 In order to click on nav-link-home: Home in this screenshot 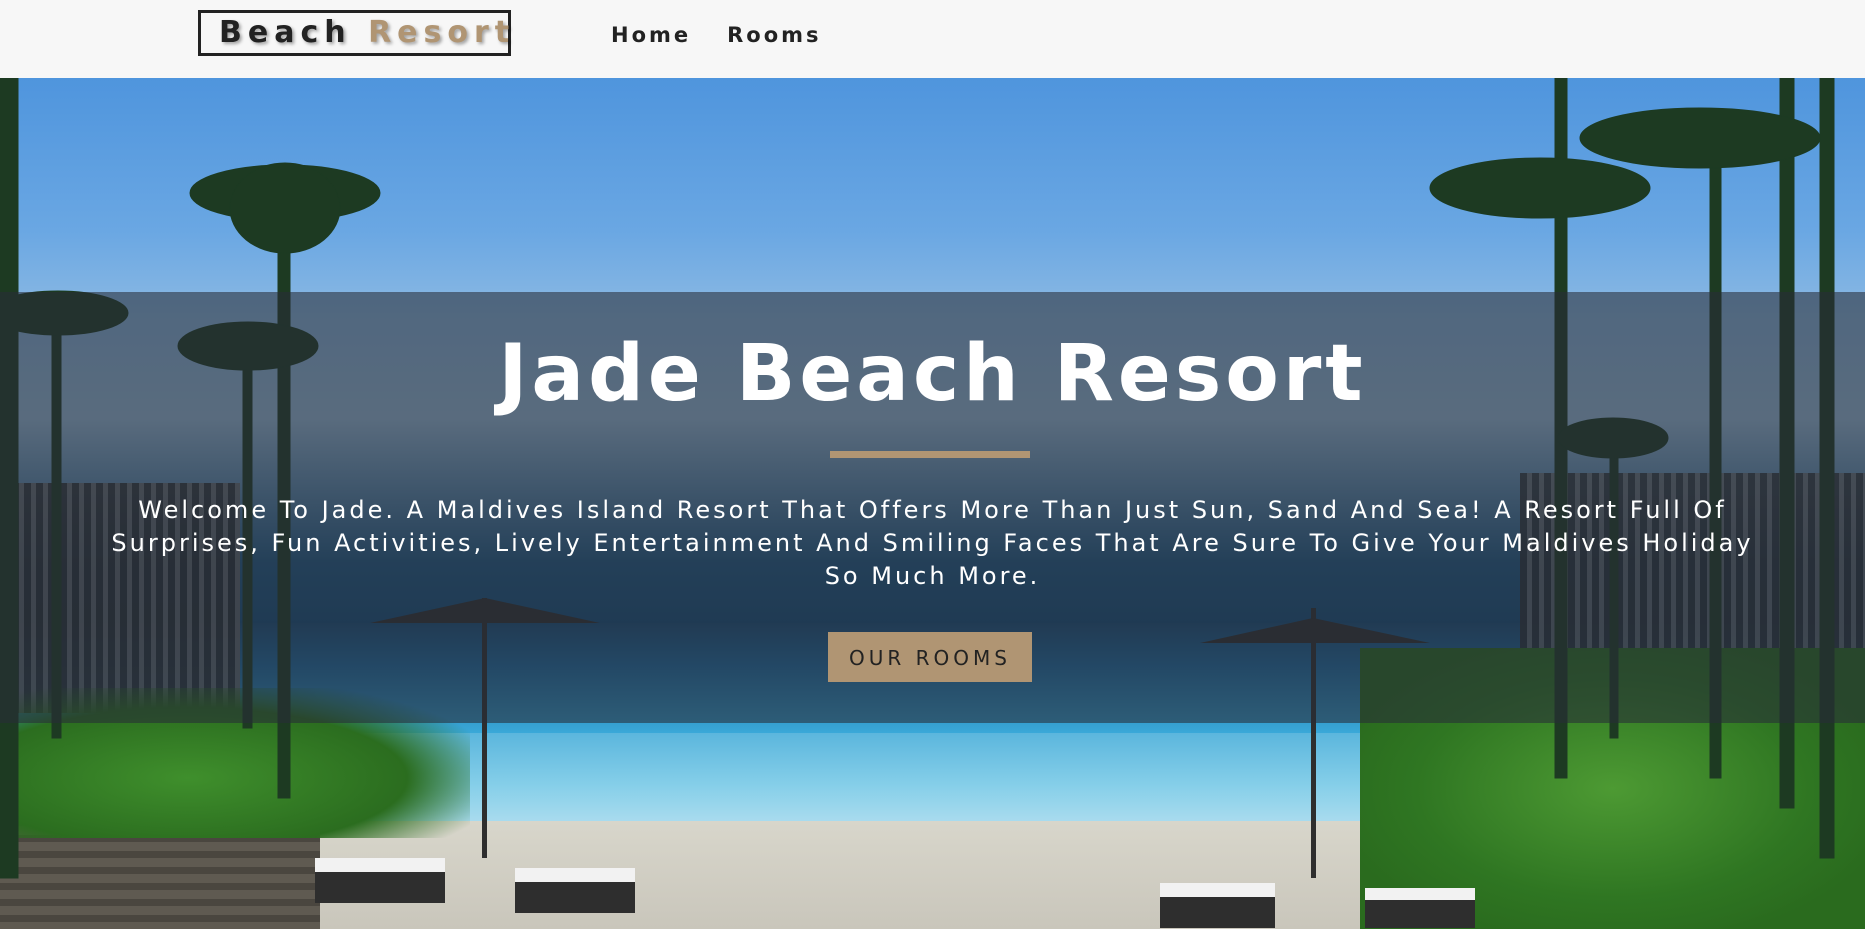, I will do `click(651, 35)`.